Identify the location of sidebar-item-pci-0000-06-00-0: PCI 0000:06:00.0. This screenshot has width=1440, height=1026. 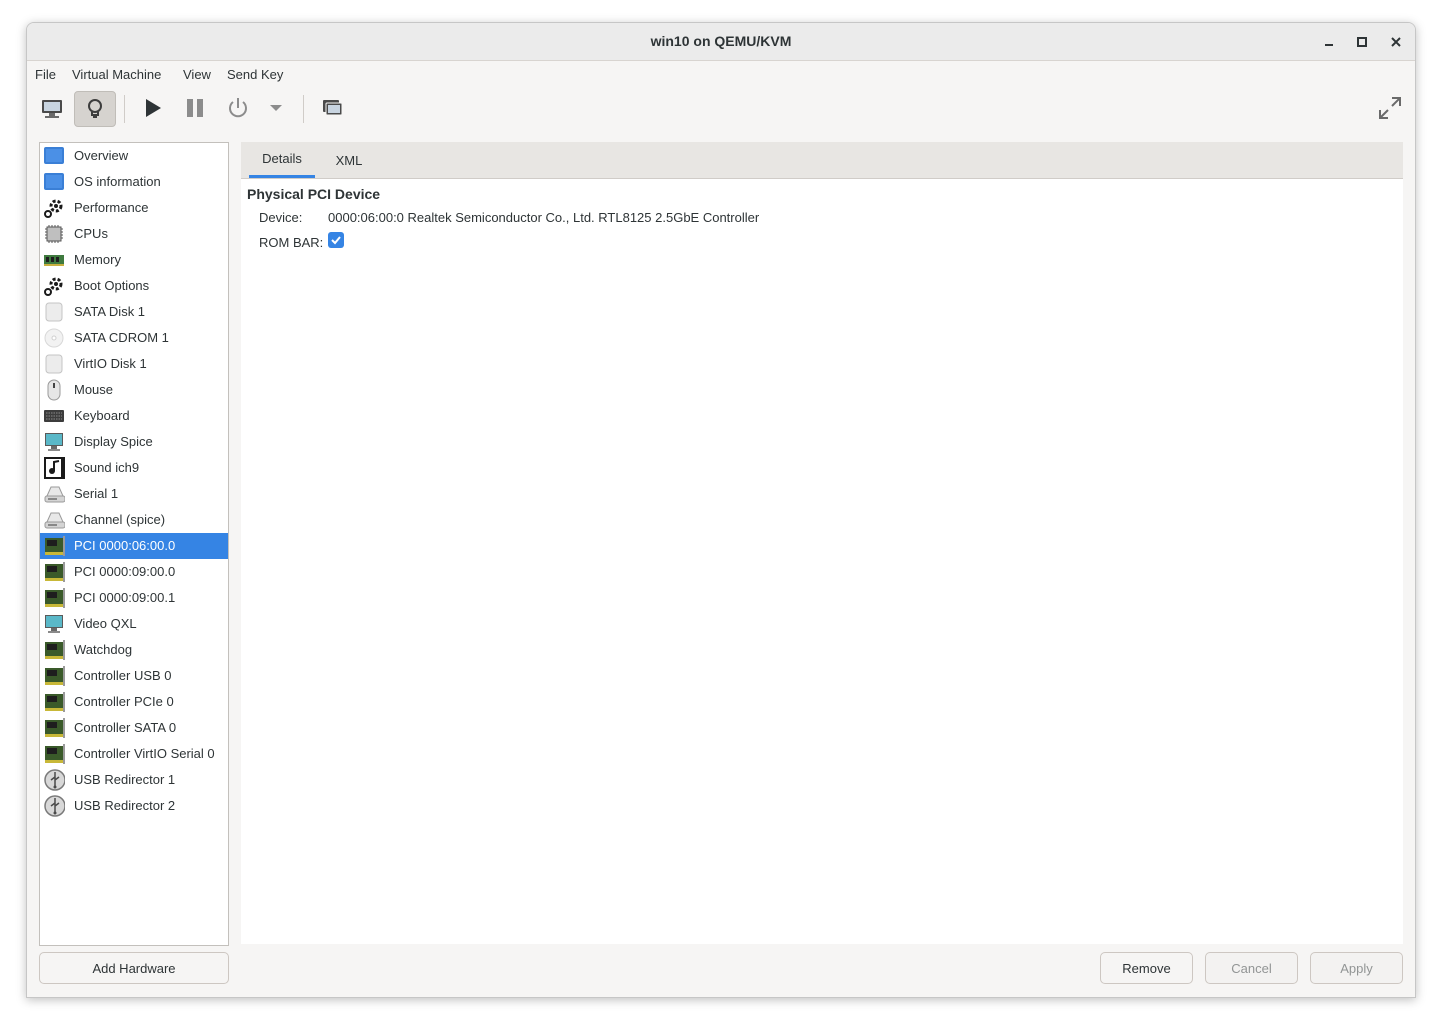
(134, 546).